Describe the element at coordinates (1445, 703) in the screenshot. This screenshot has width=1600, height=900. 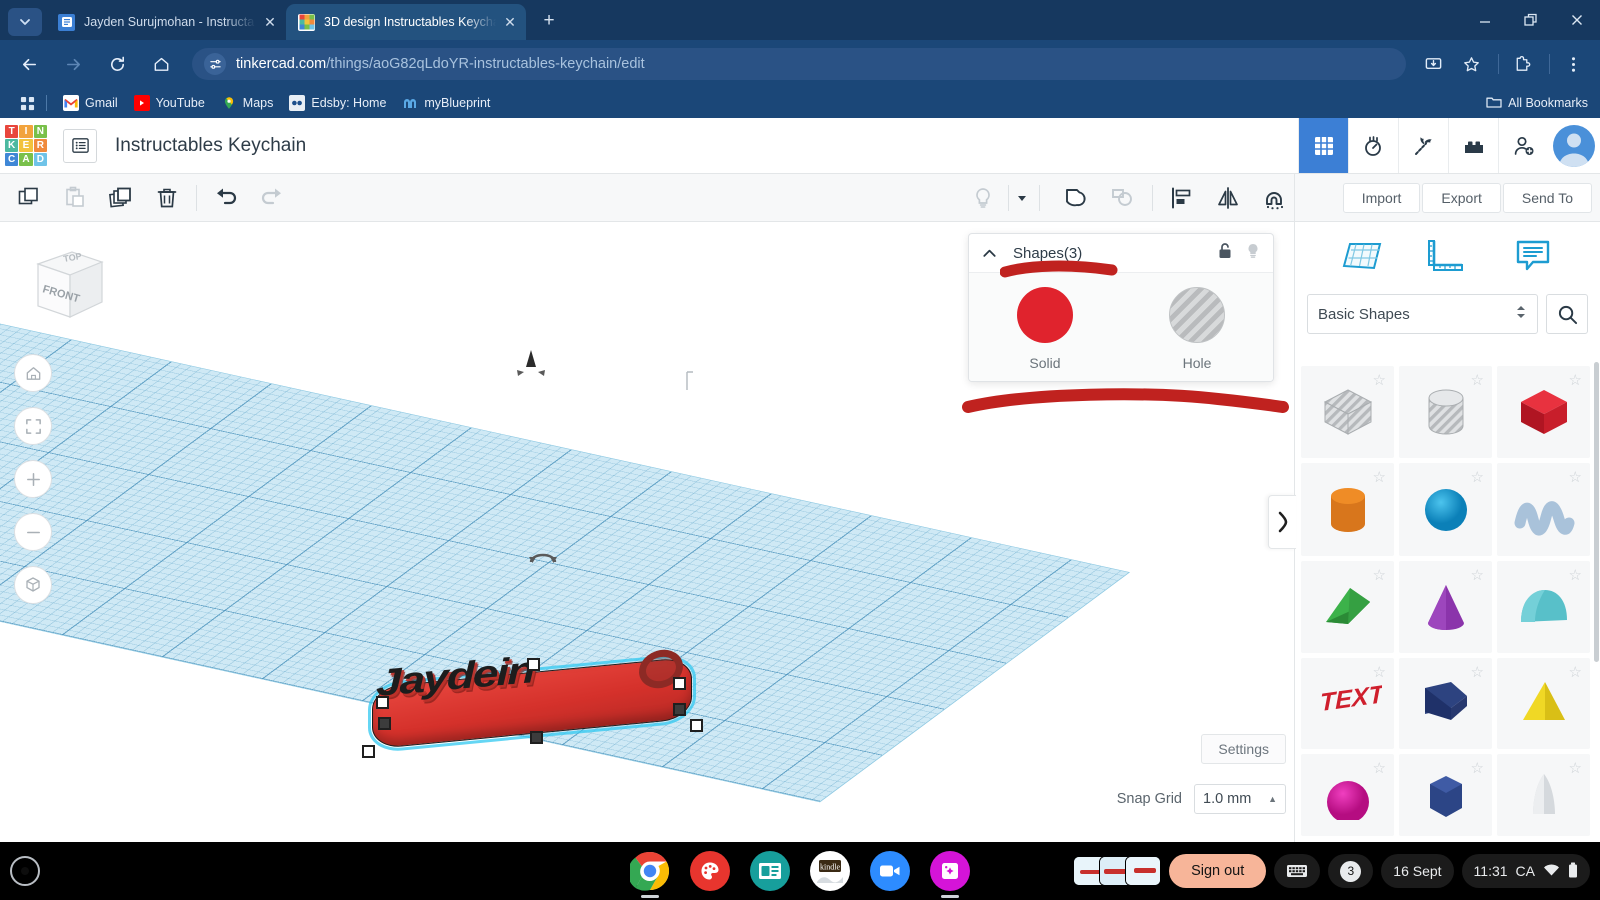
I see `shape-pentagon-navy: ☆` at that location.